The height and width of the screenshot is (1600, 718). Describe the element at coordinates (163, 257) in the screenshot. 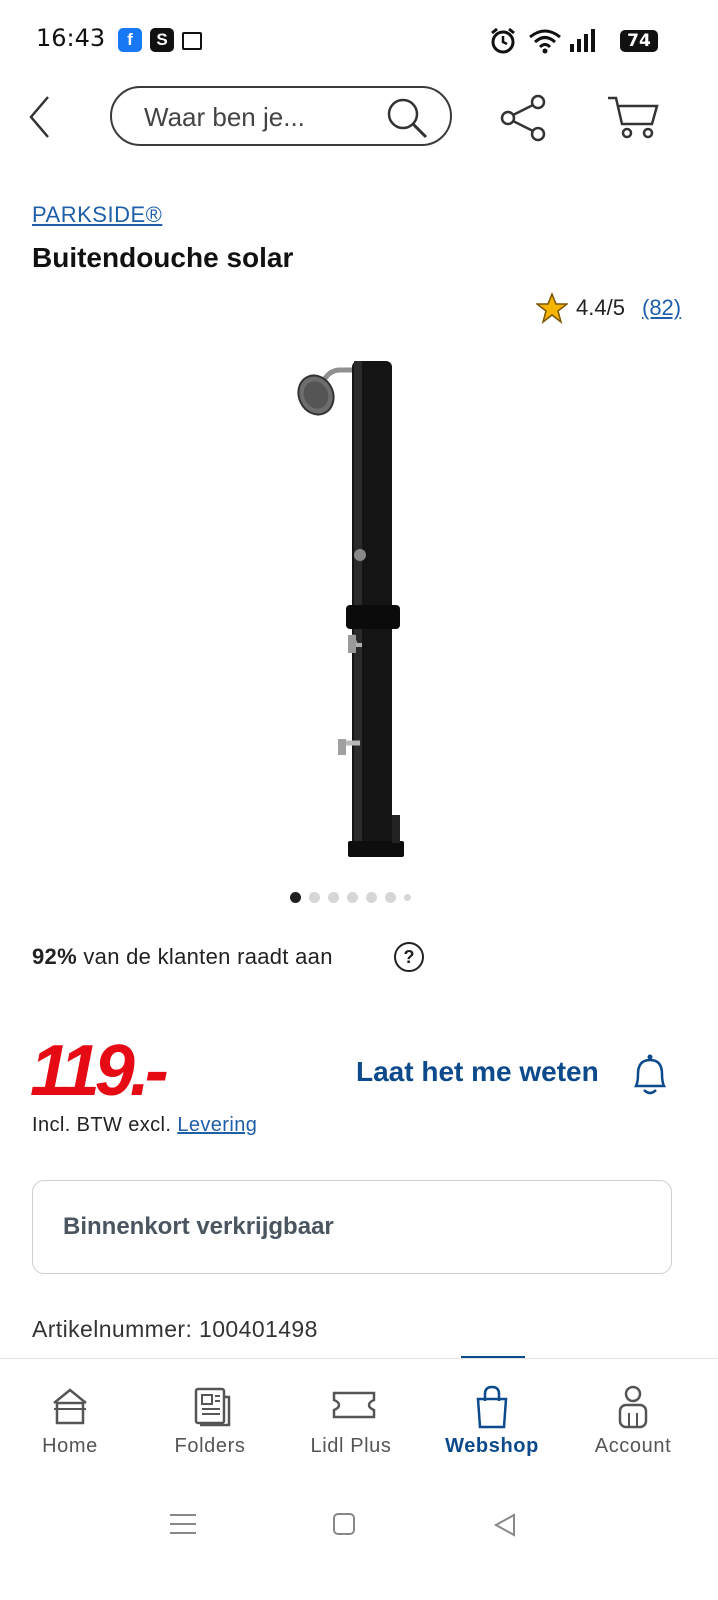

I see `product-title: Buitendouche solar` at that location.